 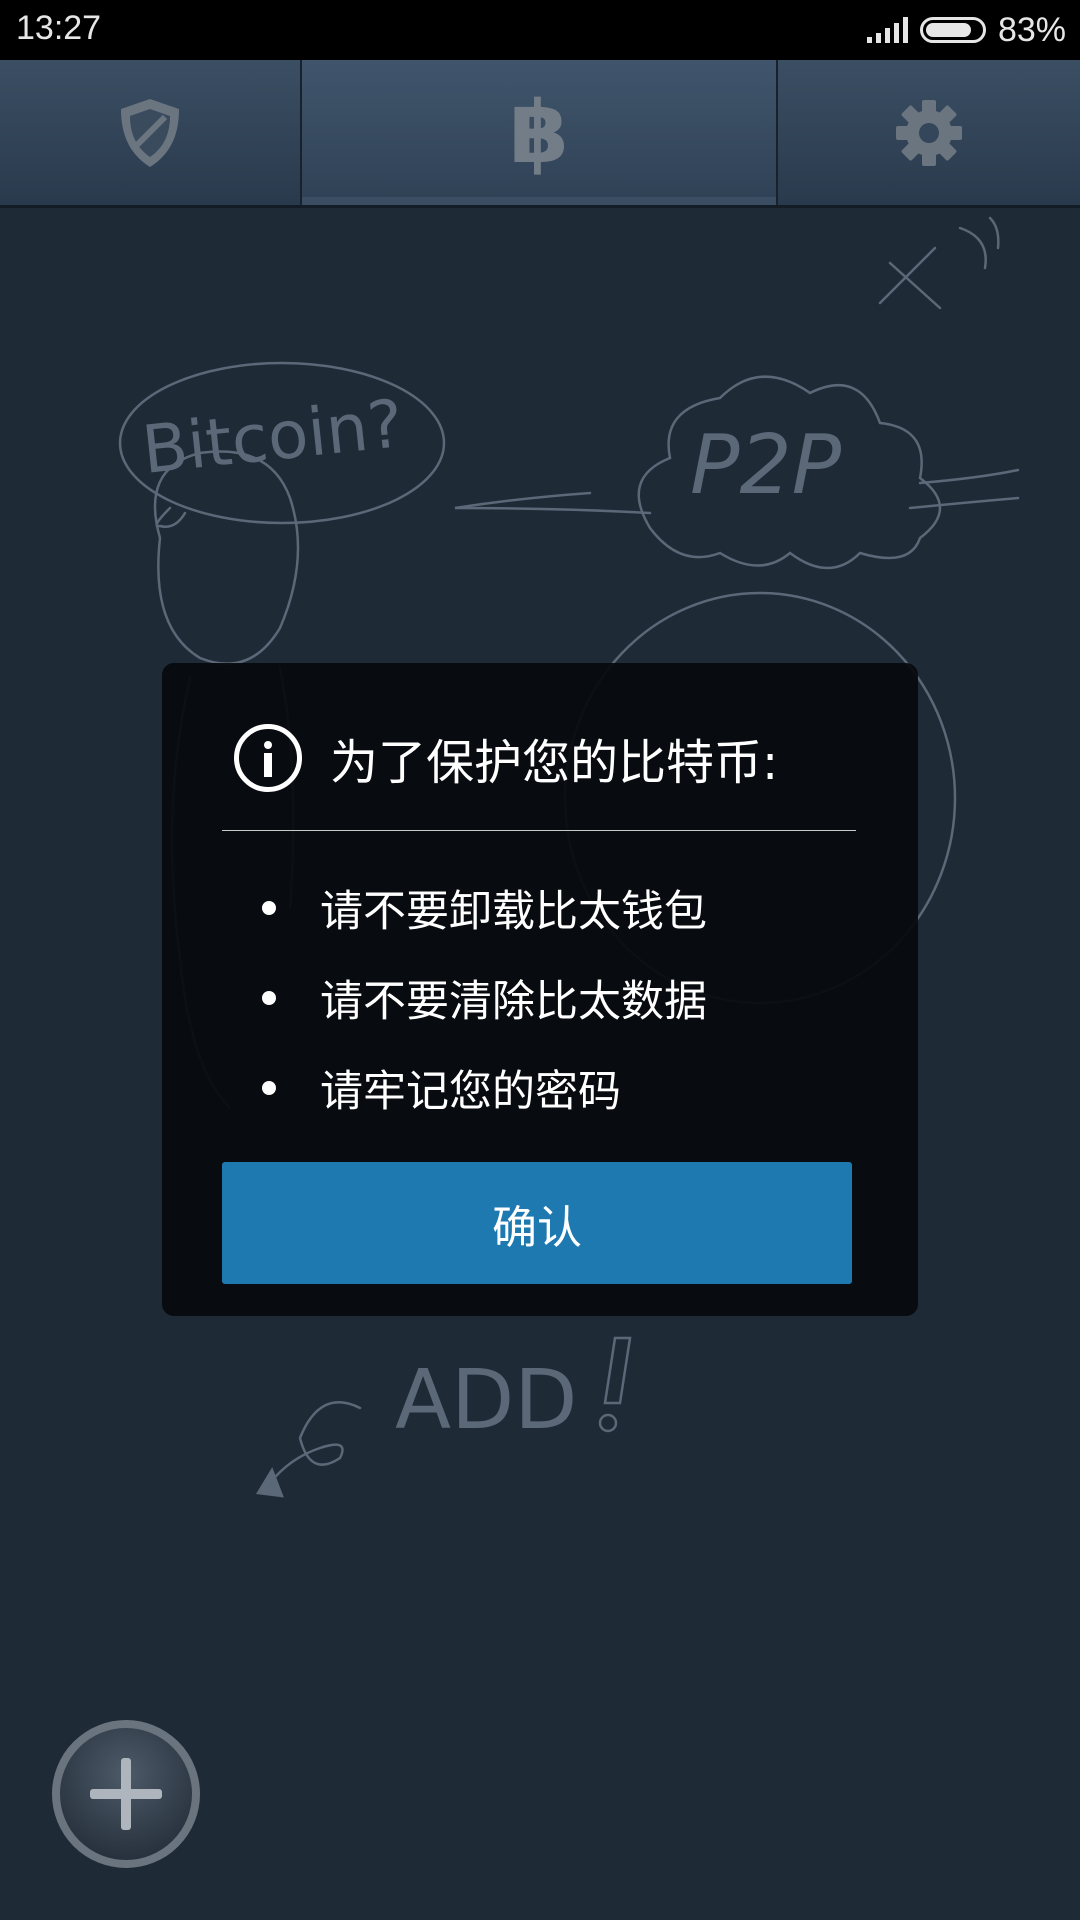 I want to click on list-item: 请不要清除比太数据, so click(x=484, y=998).